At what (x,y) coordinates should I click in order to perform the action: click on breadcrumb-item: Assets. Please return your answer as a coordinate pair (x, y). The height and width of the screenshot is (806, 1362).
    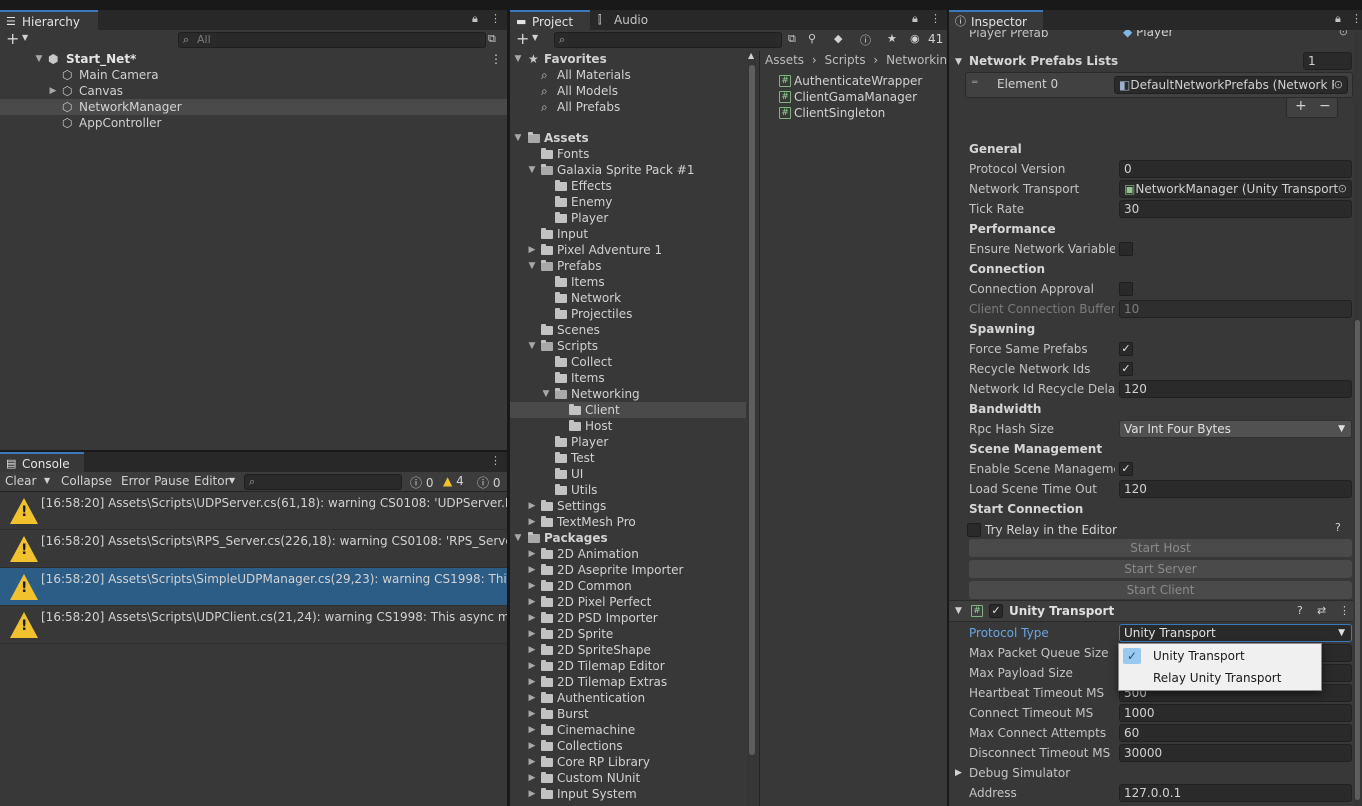
    Looking at the image, I should click on (784, 60).